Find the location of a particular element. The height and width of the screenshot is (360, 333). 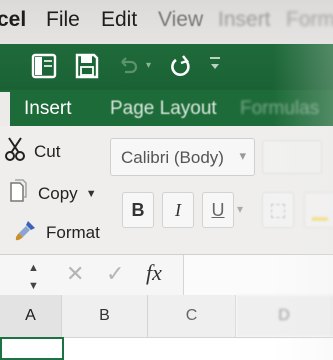

insert-function-icon: fx is located at coordinates (154, 273).